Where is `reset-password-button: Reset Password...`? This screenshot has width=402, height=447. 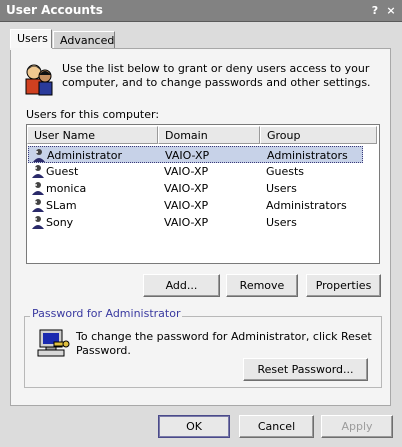 reset-password-button: Reset Password... is located at coordinates (305, 369).